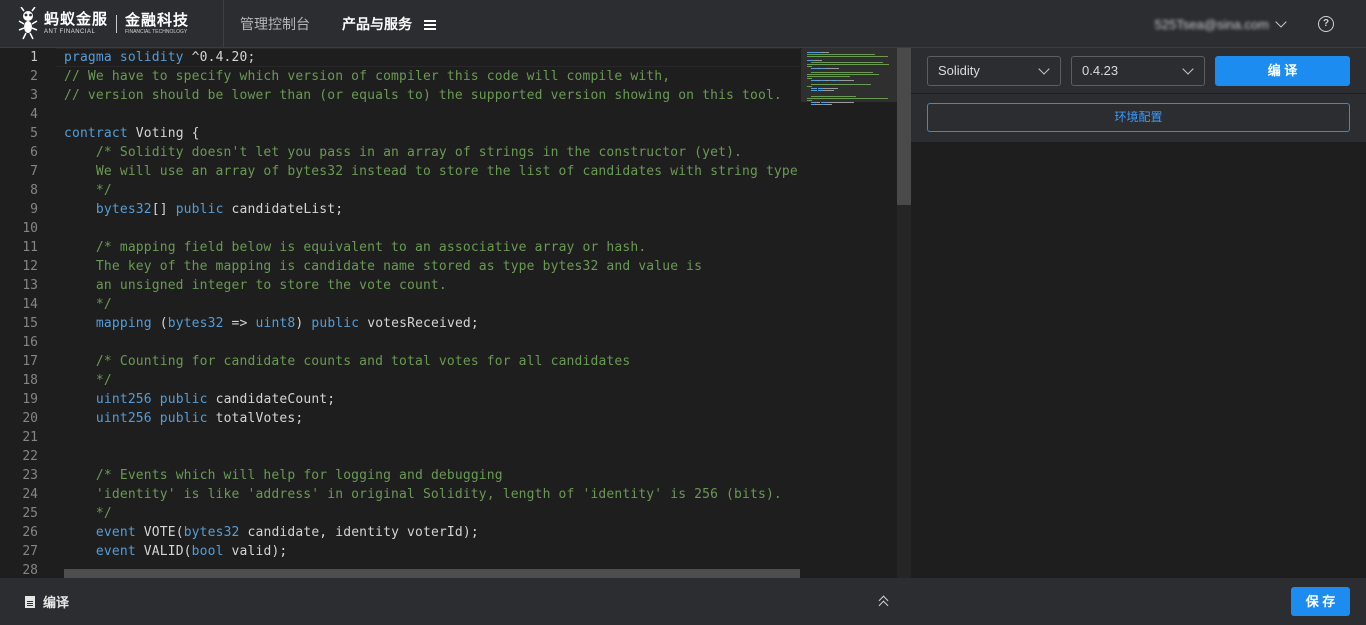 The width and height of the screenshot is (1366, 625). I want to click on line-number: 14, so click(30, 304).